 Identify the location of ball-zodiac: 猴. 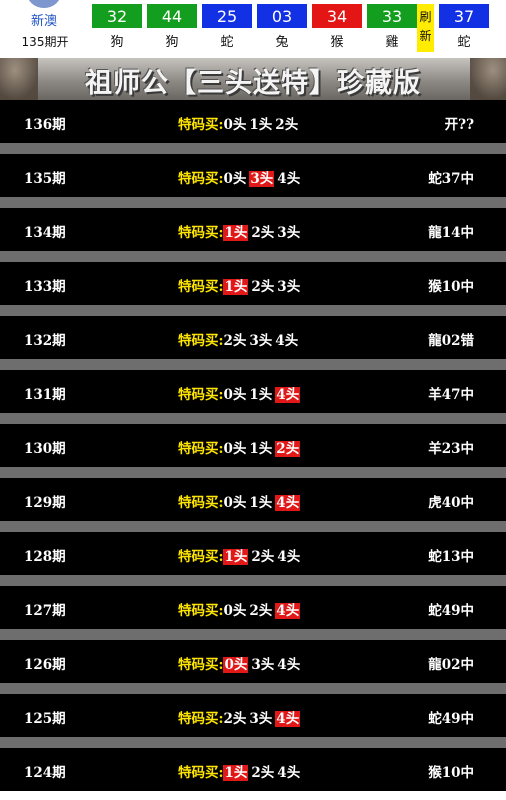
(337, 42).